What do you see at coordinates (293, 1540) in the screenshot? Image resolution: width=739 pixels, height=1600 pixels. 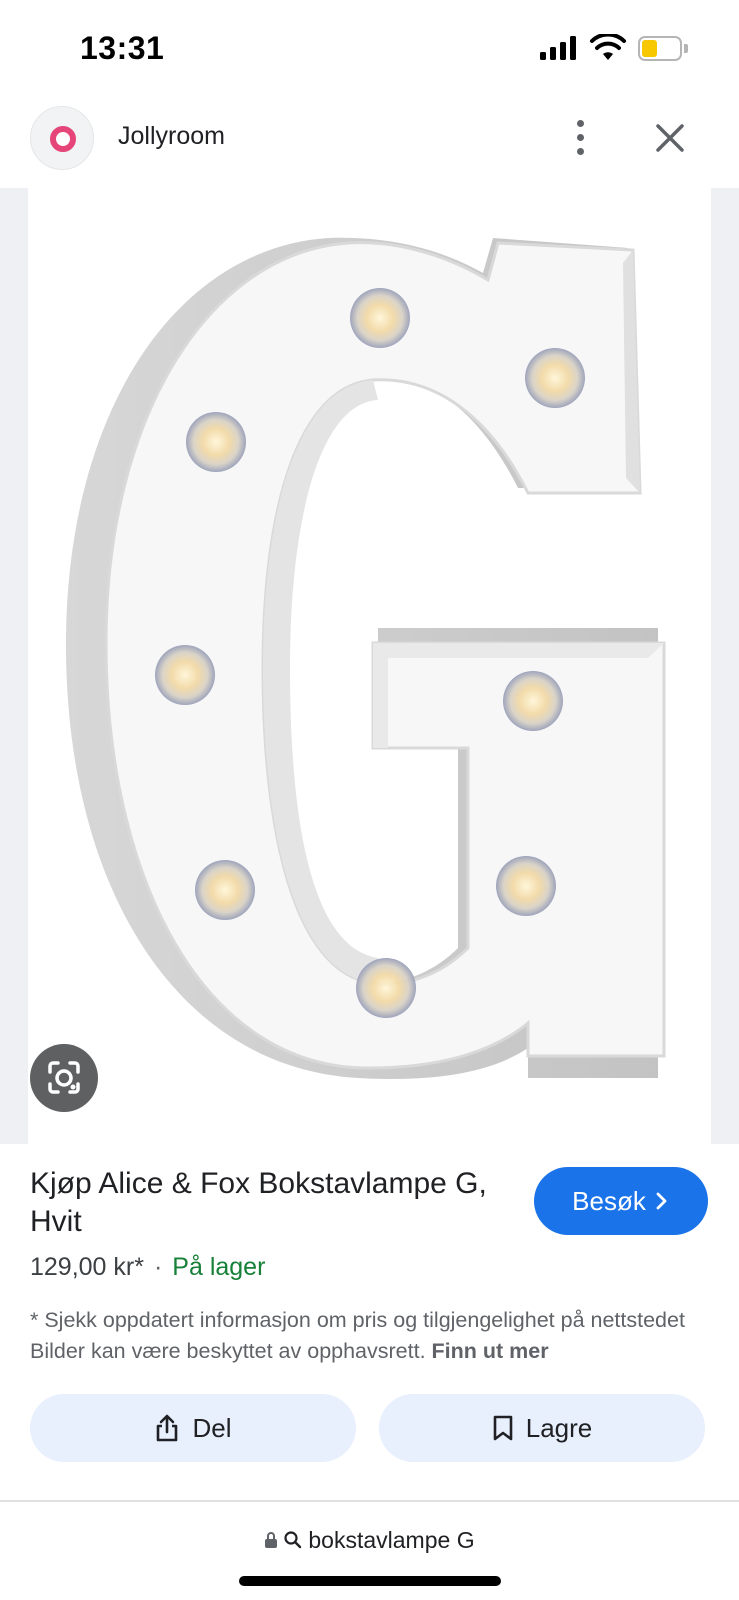 I see `search-icon` at bounding box center [293, 1540].